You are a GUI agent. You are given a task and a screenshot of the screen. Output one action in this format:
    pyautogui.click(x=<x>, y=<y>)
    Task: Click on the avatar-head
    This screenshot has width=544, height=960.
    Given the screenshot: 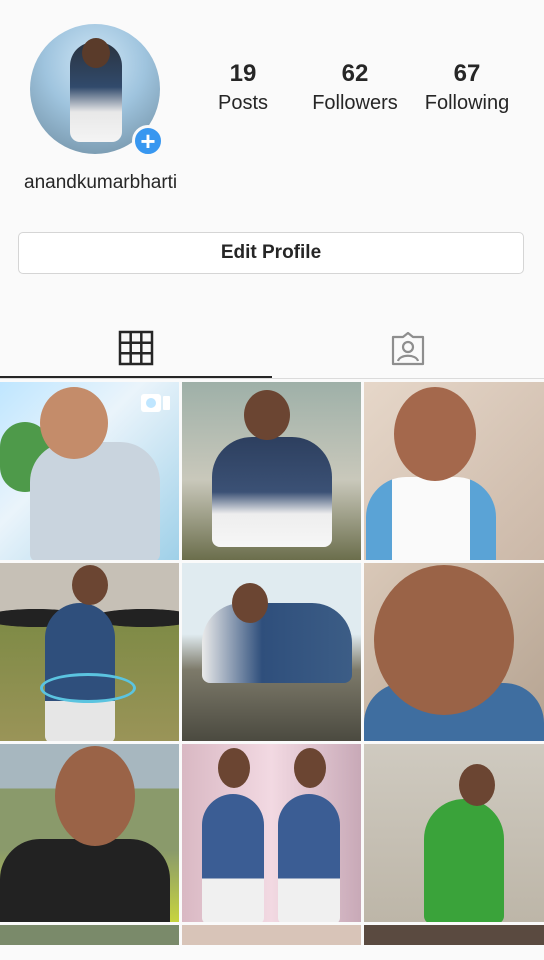 What is the action you would take?
    pyautogui.click(x=96, y=53)
    